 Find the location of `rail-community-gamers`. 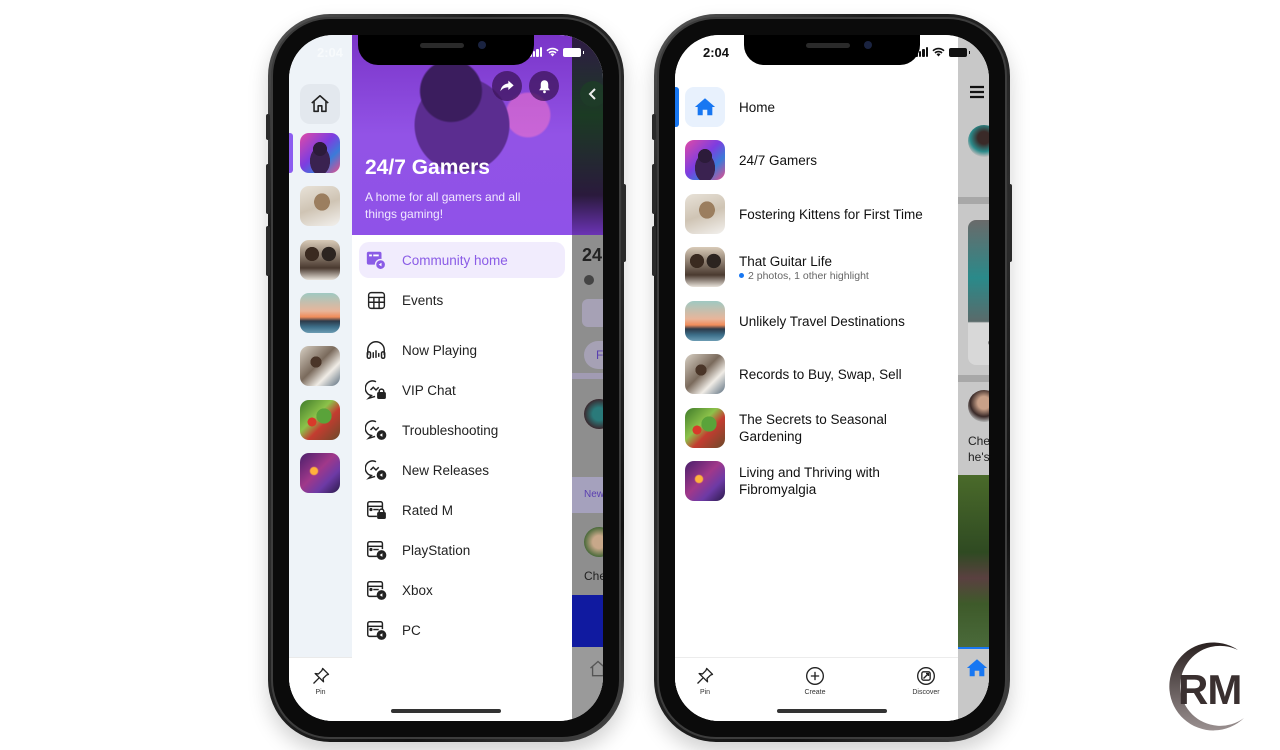

rail-community-gamers is located at coordinates (320, 153).